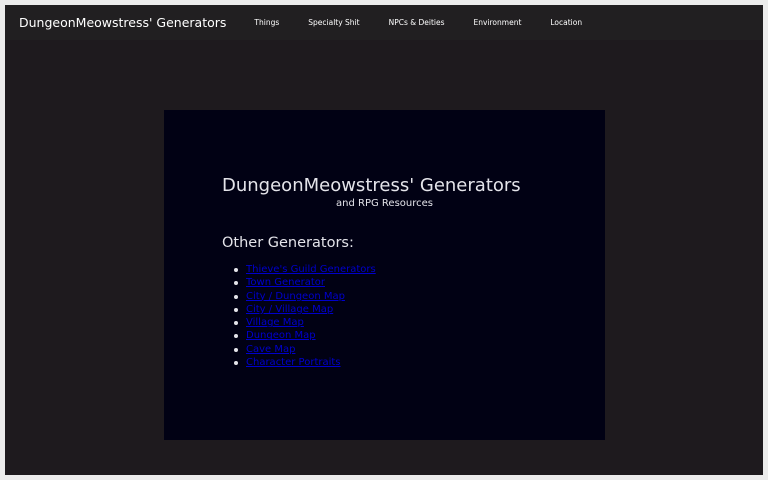 The width and height of the screenshot is (768, 480). Describe the element at coordinates (266, 22) in the screenshot. I see `nav-item-things: Things` at that location.